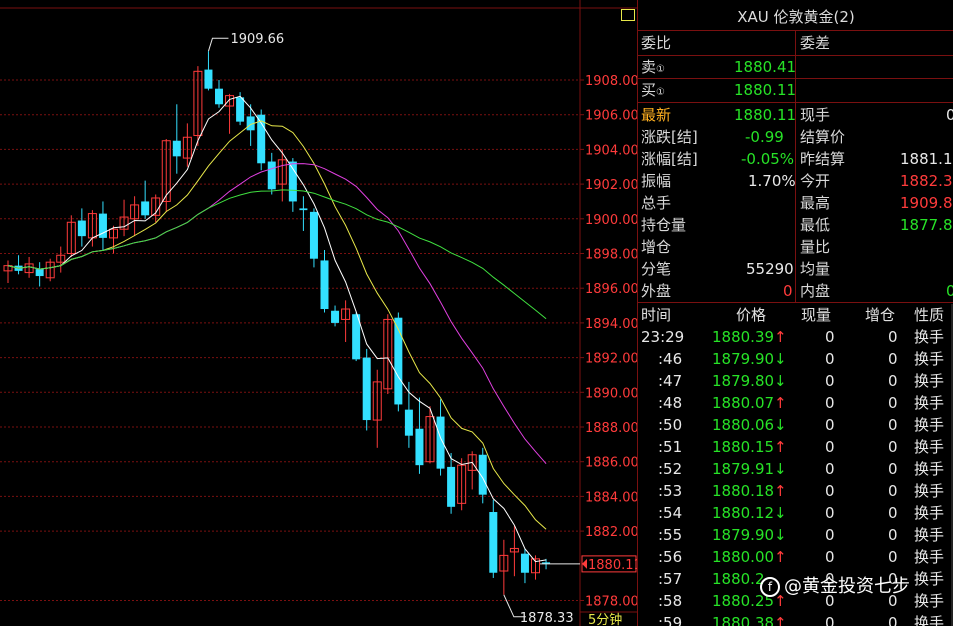  What do you see at coordinates (795, 513) in the screenshot?
I see `tick-row: :54 1880.12↓ 0 0 换手` at bounding box center [795, 513].